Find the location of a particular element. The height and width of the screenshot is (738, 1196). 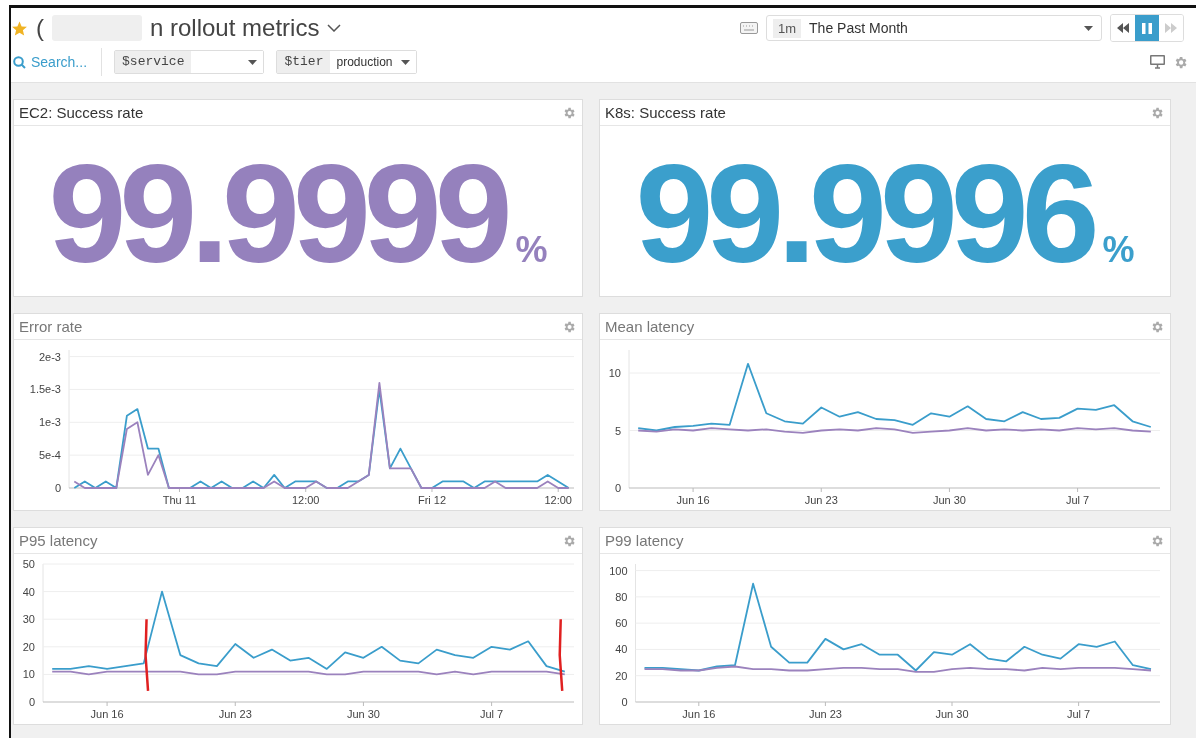

dashboard-title: n rollout metrics is located at coordinates (235, 28).